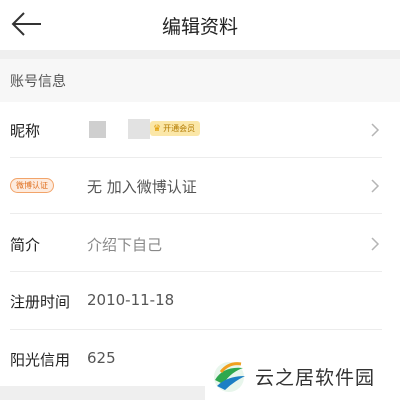 The width and height of the screenshot is (400, 400). Describe the element at coordinates (125, 245) in the screenshot. I see `intro-value: 介绍下自己` at that location.